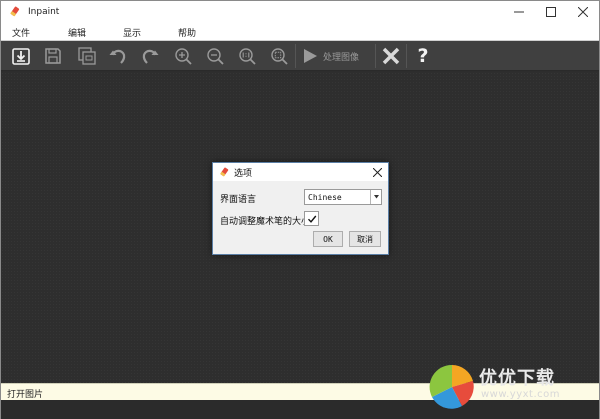 Image resolution: width=600 pixels, height=419 pixels. I want to click on dialog-title-bar: 选项, so click(300, 172).